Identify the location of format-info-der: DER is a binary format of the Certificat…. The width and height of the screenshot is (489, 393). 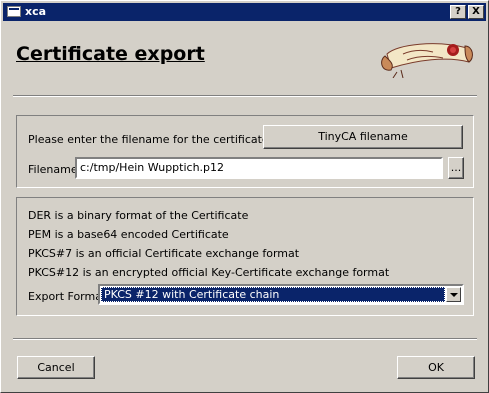
(138, 215).